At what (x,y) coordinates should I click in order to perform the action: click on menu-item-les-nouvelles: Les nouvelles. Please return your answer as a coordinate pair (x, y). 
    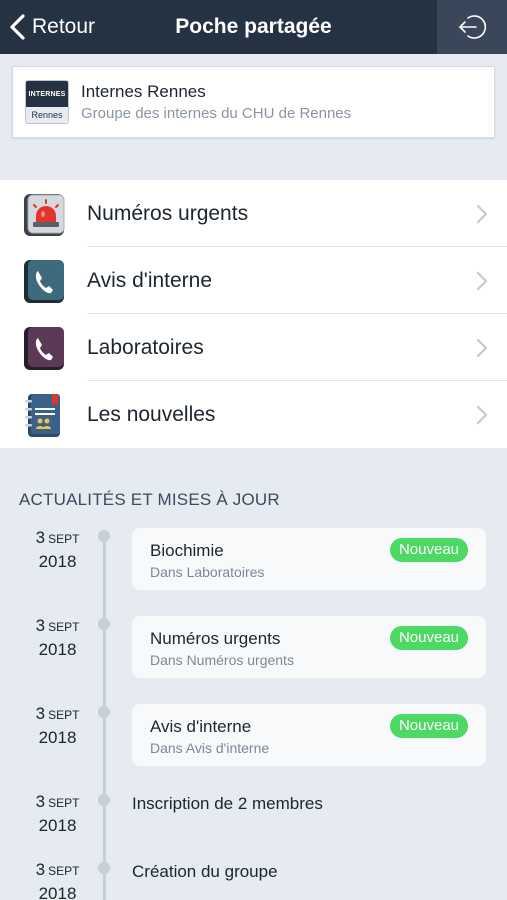
    Looking at the image, I should click on (253, 414).